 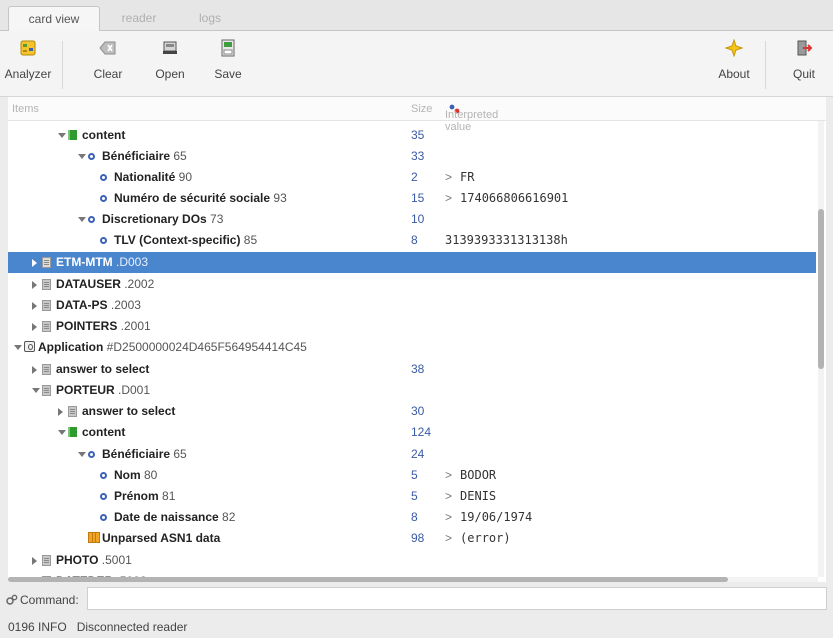 What do you see at coordinates (28, 64) in the screenshot?
I see `analyzer-button: Analyzer` at bounding box center [28, 64].